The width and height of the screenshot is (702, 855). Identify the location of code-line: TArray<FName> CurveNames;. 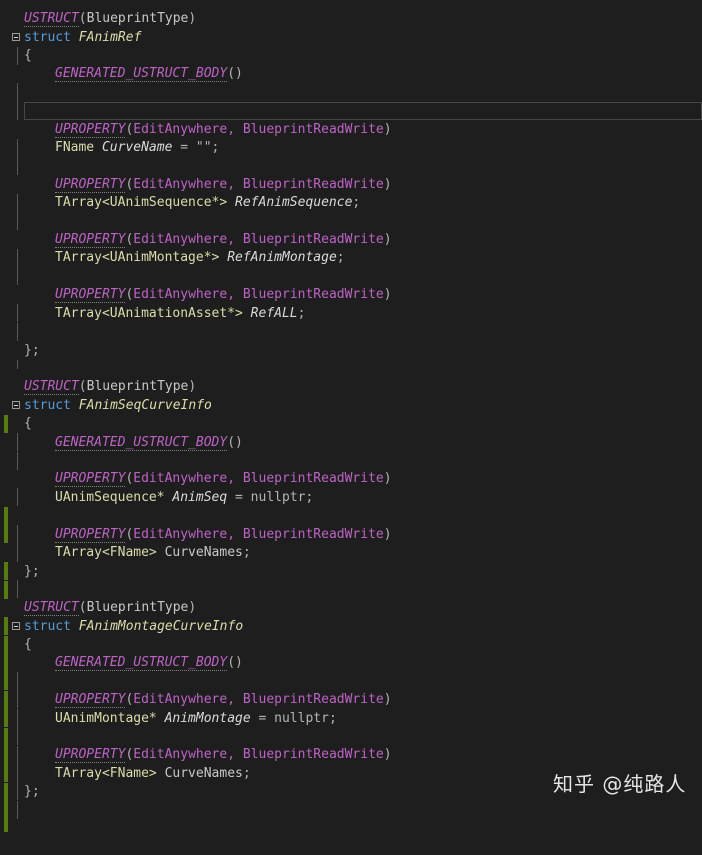
(351, 571).